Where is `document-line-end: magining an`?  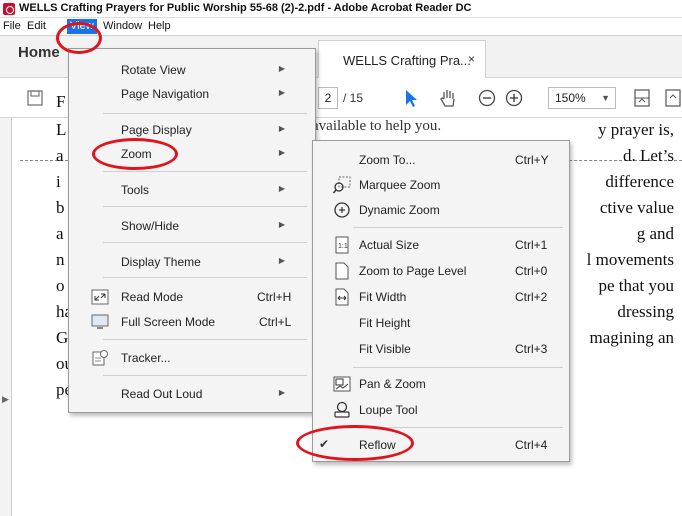 document-line-end: magining an is located at coordinates (631, 337).